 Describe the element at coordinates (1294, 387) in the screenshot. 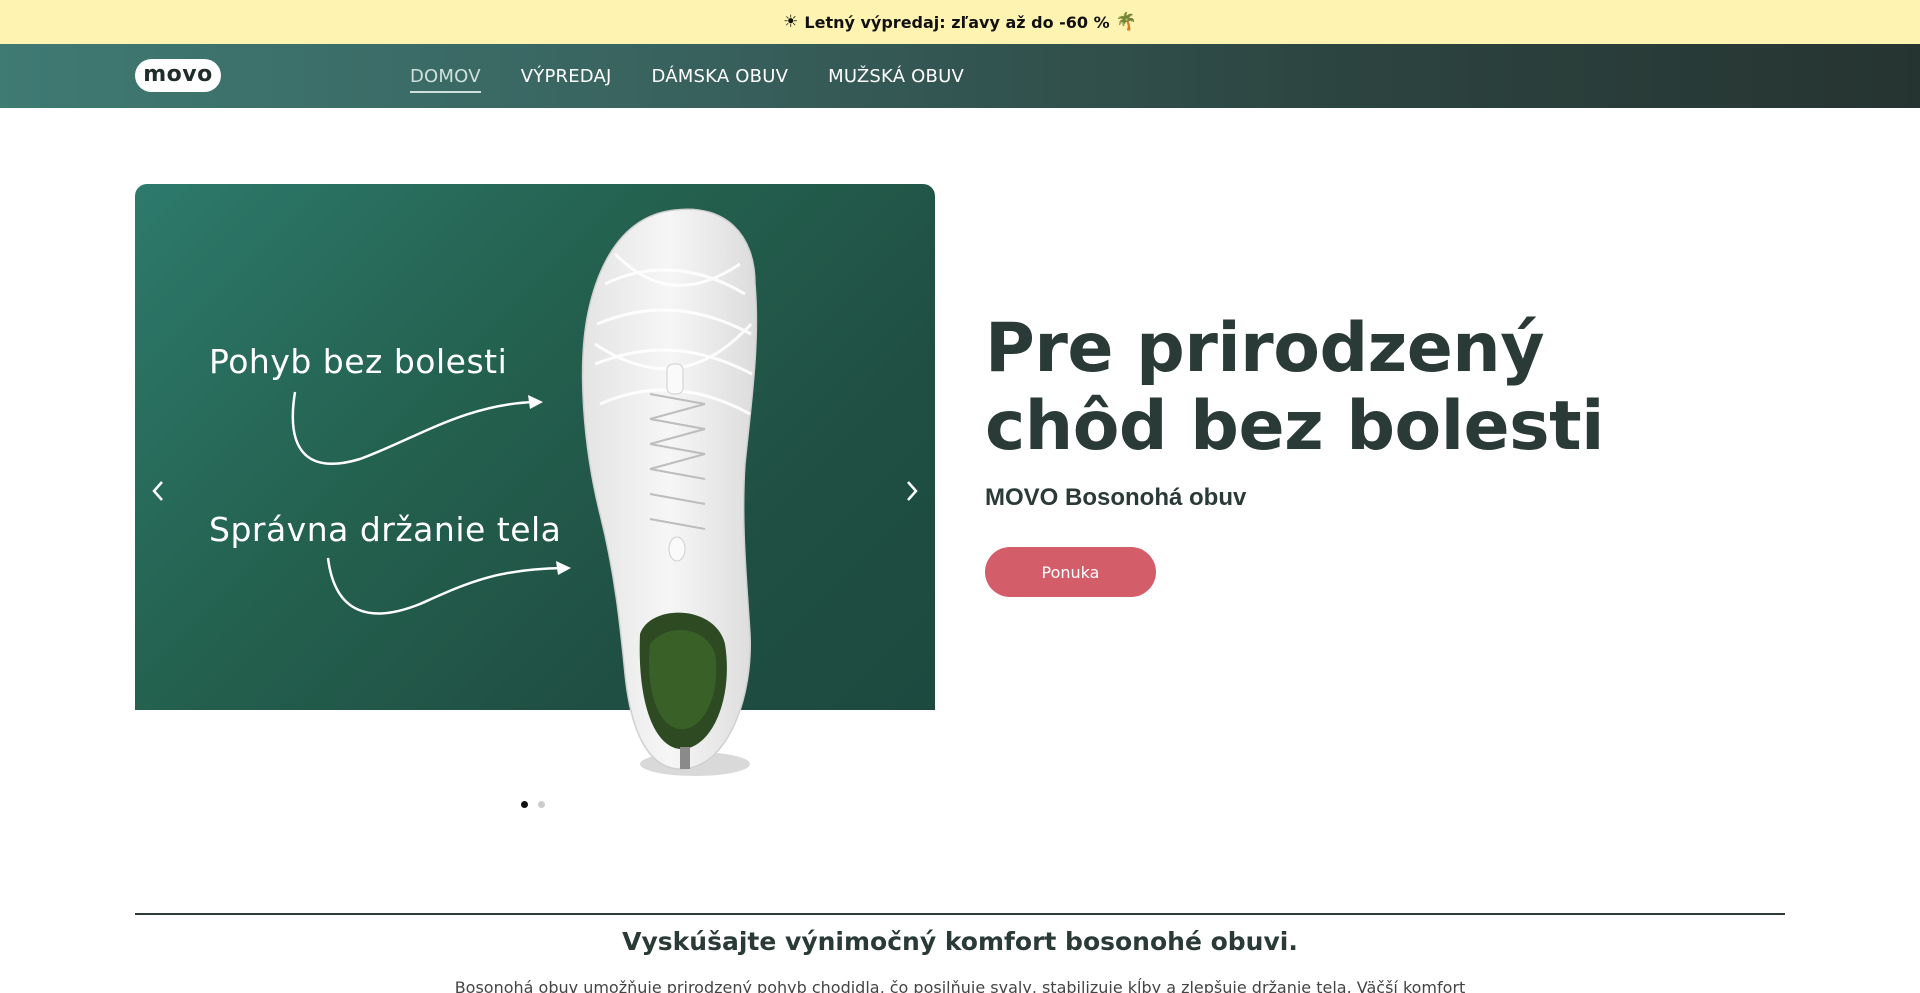

I see `hero-title: Pre prirodzený chôd bez bolesti` at that location.